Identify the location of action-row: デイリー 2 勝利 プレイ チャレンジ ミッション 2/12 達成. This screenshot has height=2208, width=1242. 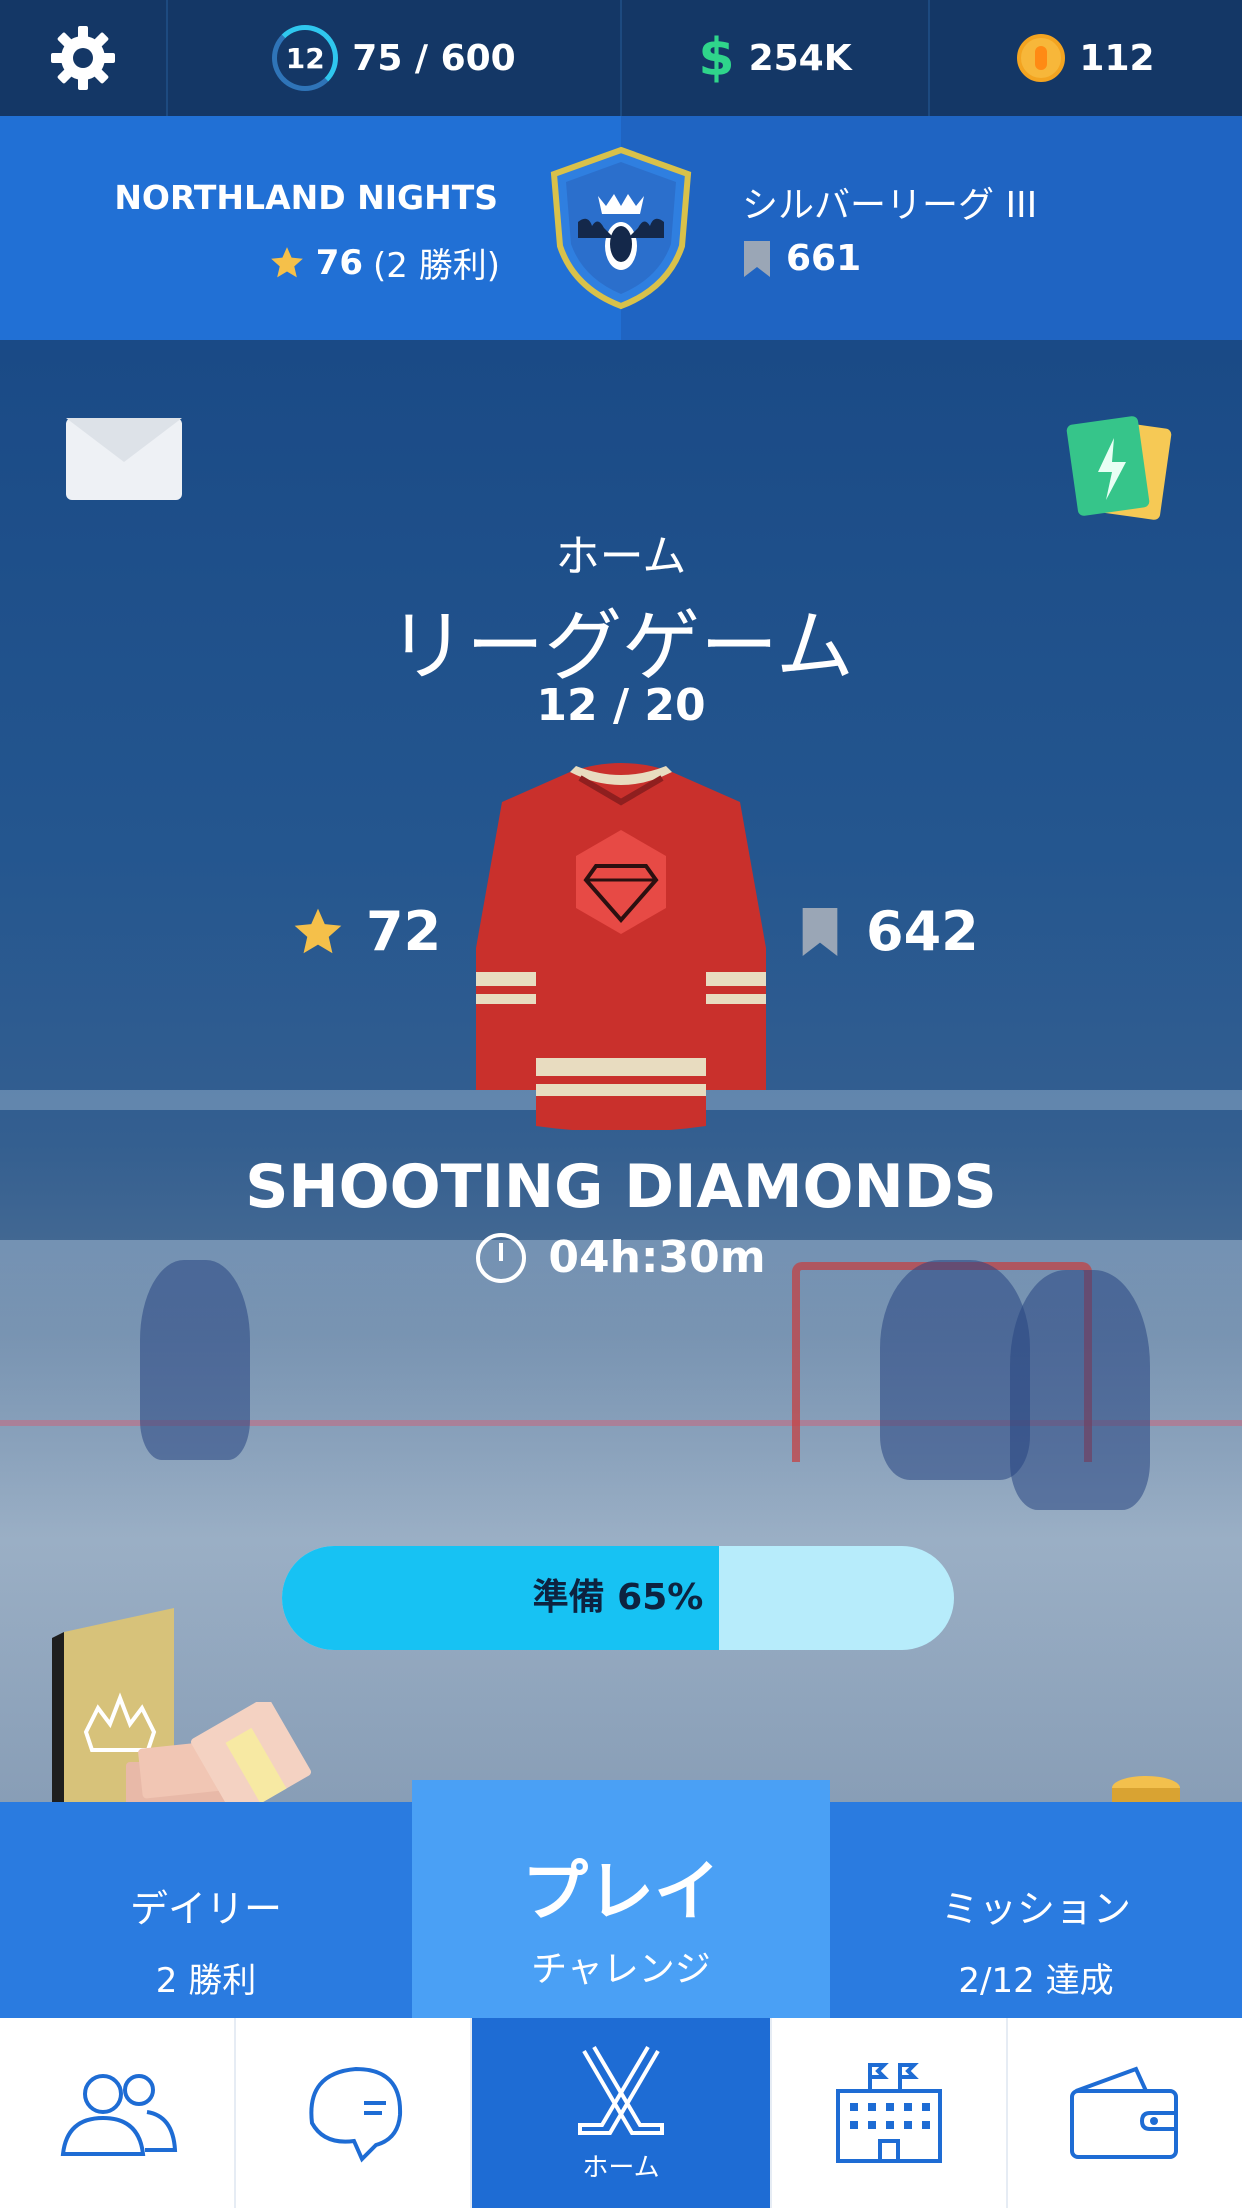
(621, 1899).